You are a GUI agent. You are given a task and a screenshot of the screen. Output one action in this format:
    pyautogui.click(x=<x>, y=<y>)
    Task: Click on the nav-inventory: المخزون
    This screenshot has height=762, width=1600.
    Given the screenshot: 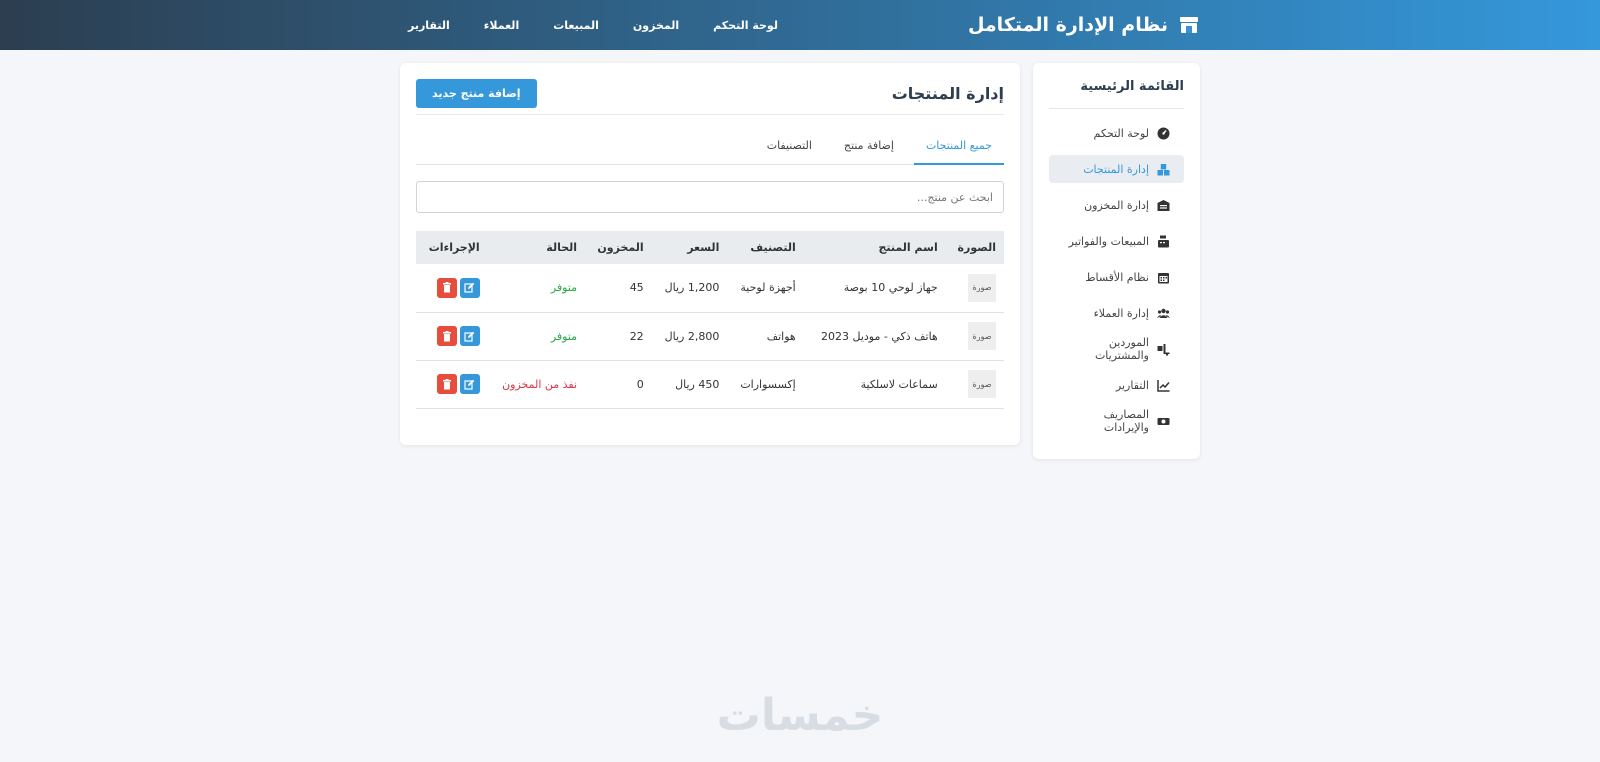 What is the action you would take?
    pyautogui.click(x=656, y=25)
    